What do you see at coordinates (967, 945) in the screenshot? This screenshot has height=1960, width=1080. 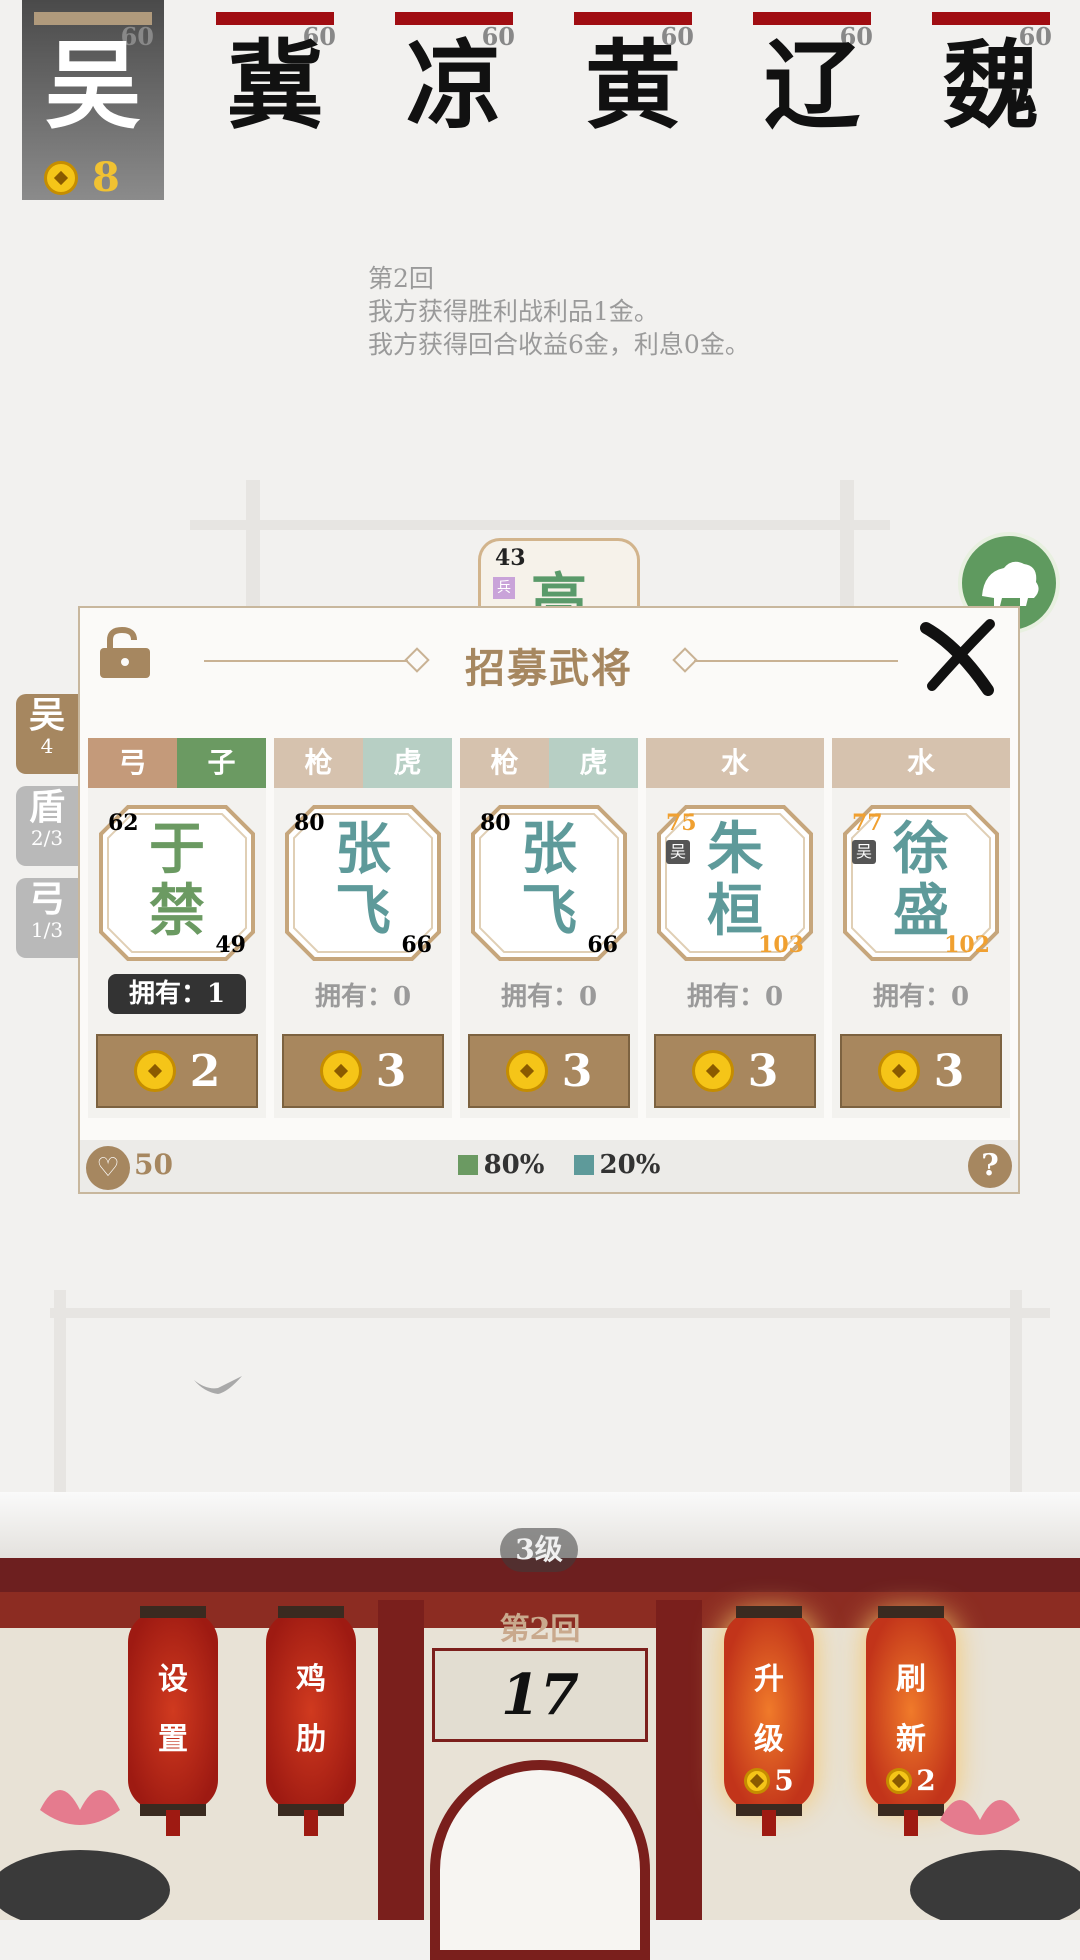 I see `general-hp: 102` at bounding box center [967, 945].